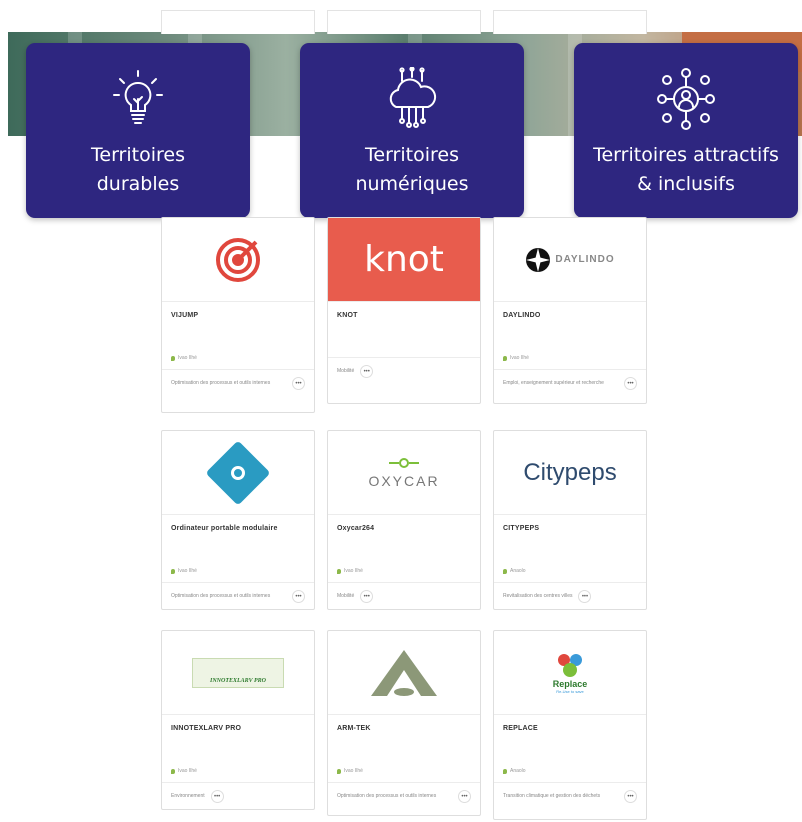 Image resolution: width=802 pixels, height=822 pixels. What do you see at coordinates (538, 259) in the screenshot?
I see `daylindo-logo-icon` at bounding box center [538, 259].